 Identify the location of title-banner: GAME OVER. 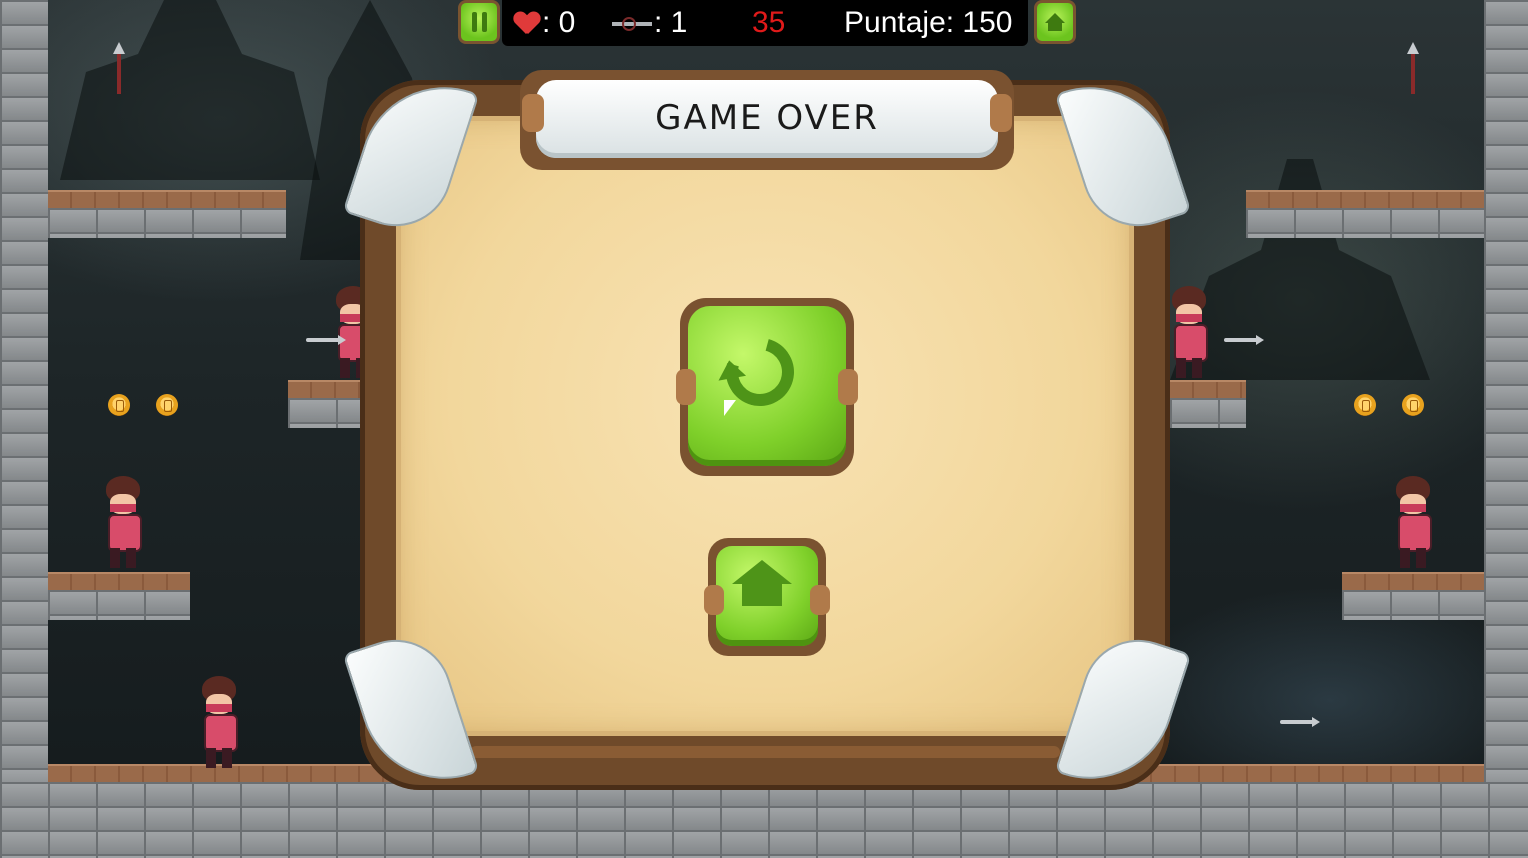
(767, 120).